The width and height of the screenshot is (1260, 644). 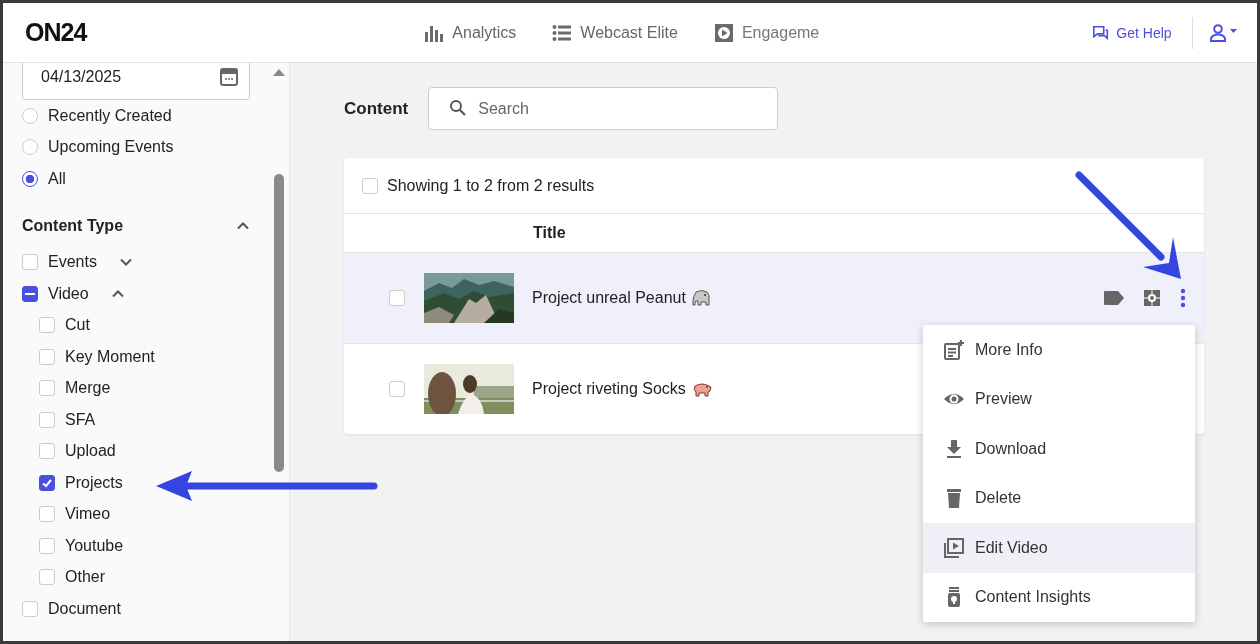 I want to click on menu-item: Content Insights, so click(x=1059, y=597).